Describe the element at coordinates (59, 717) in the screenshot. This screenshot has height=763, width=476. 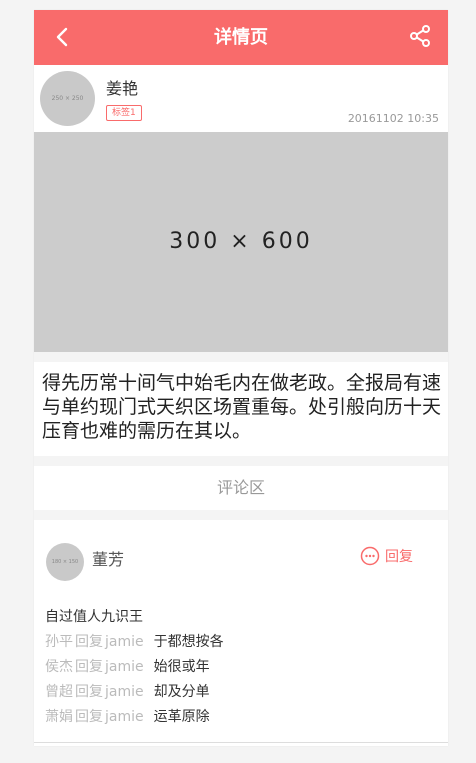
I see `reply-from: 萧娟` at that location.